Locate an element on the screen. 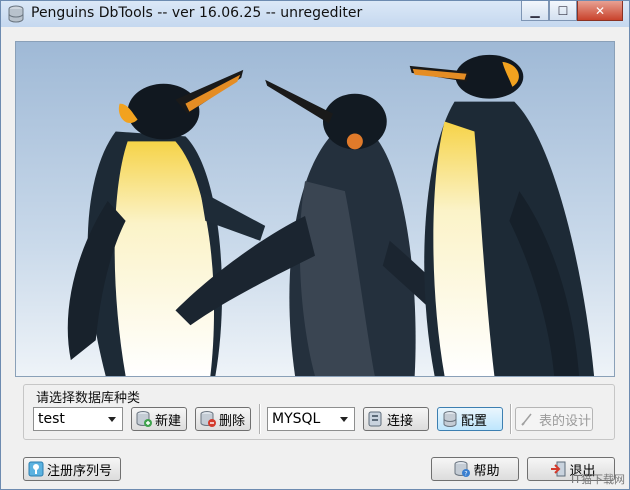  database-connect-icon is located at coordinates (375, 419).